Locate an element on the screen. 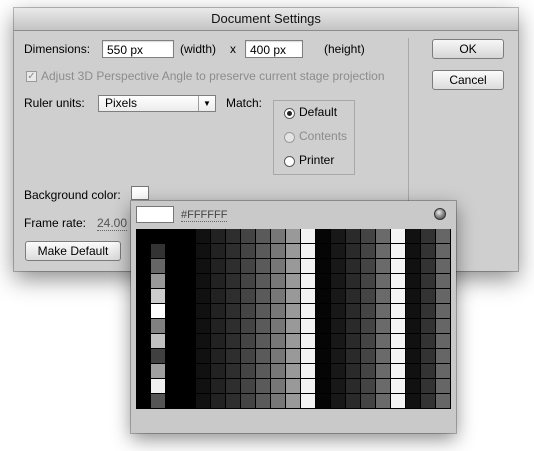 This screenshot has width=534, height=451. background-color-swatch is located at coordinates (140, 193).